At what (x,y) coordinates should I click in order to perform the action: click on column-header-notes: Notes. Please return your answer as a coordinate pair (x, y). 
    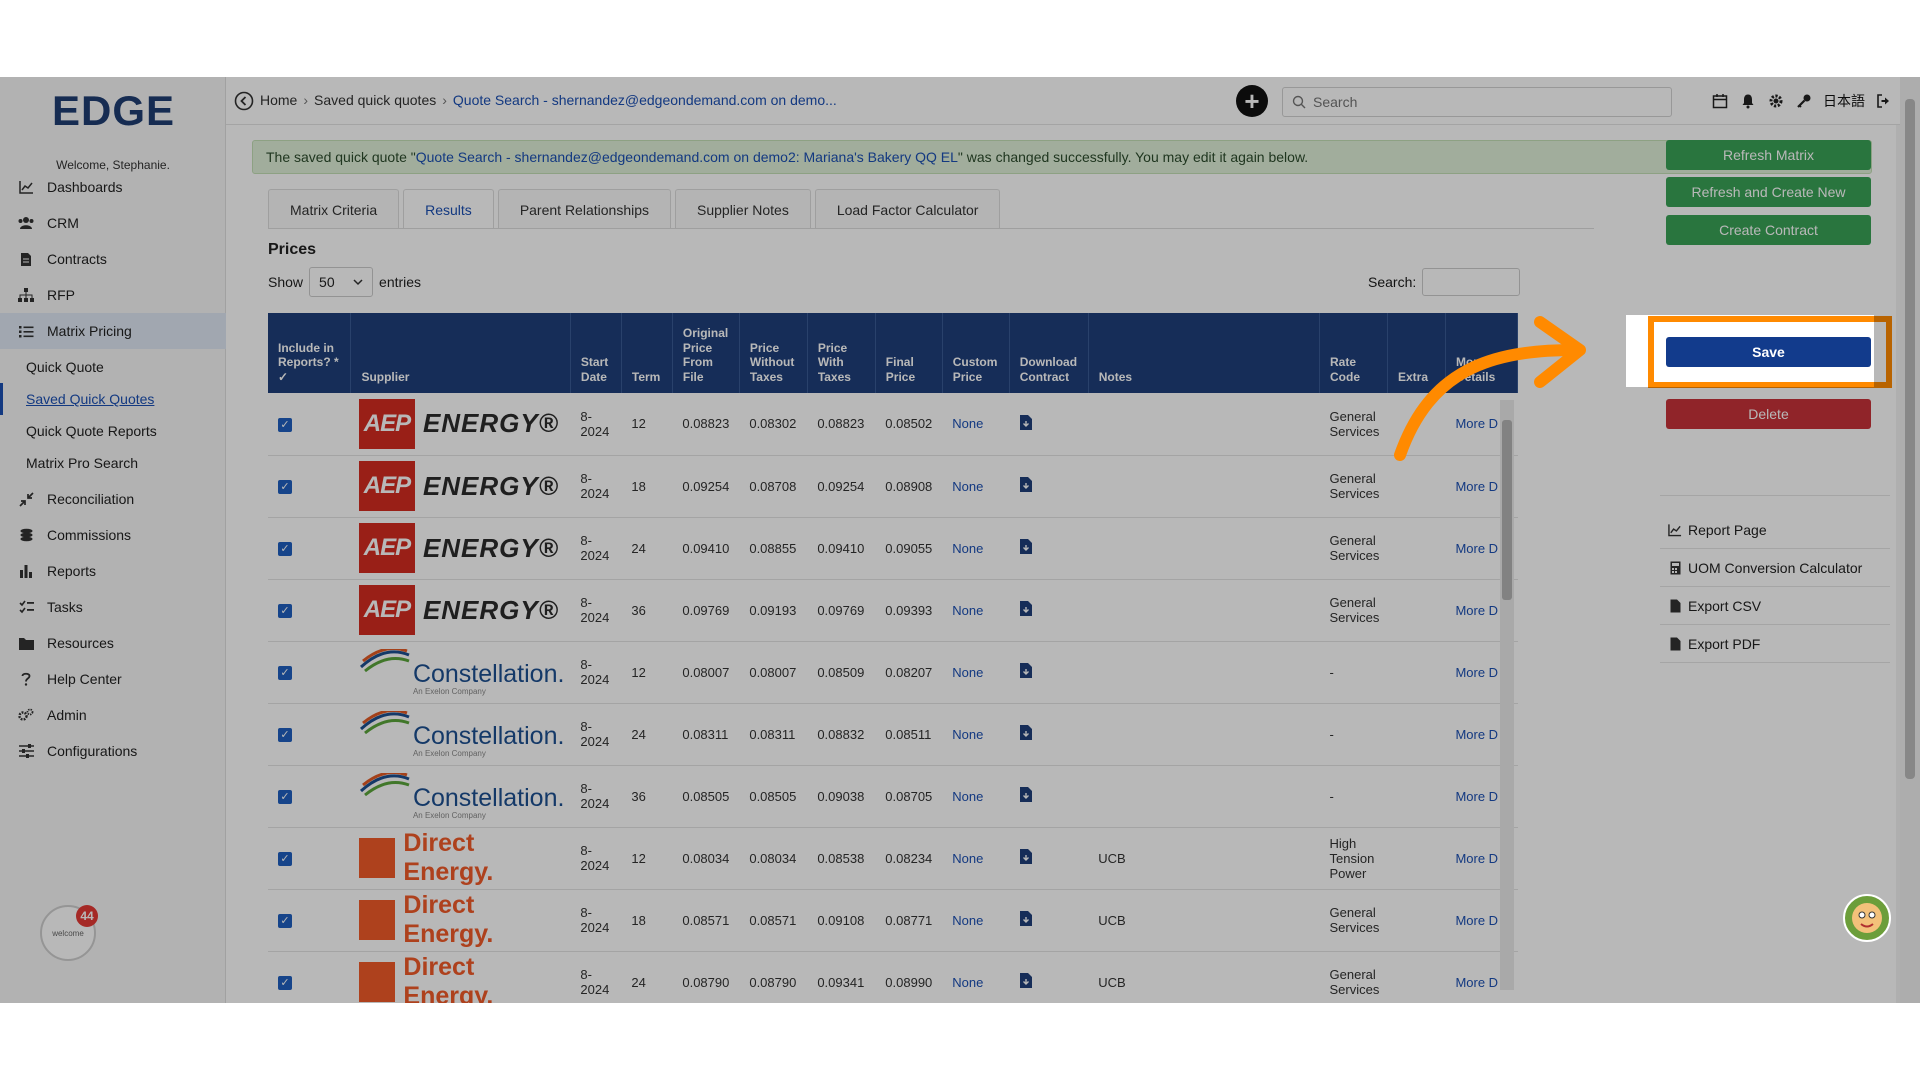
    Looking at the image, I should click on (1204, 353).